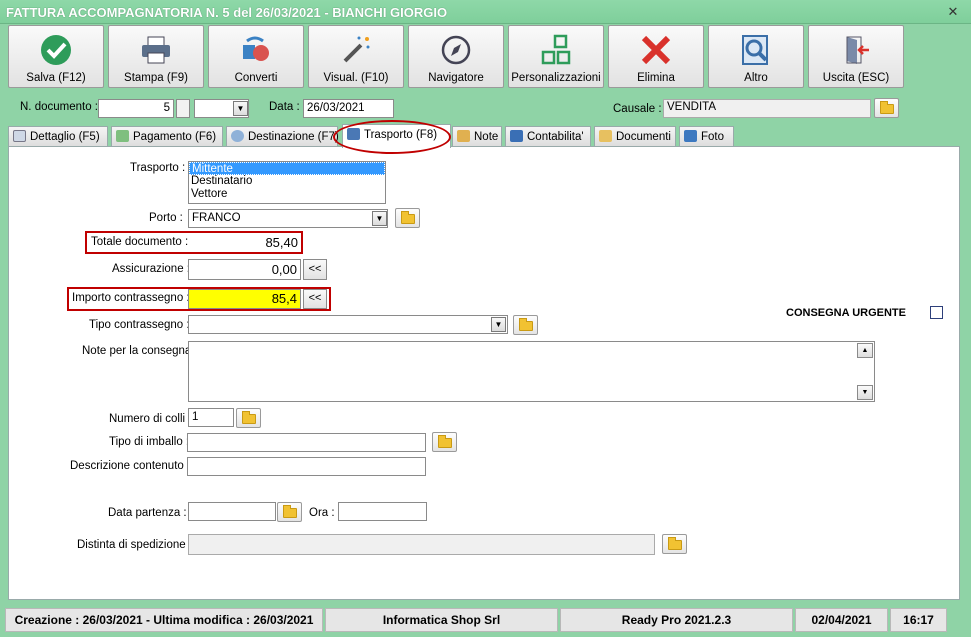 The image size is (971, 637). What do you see at coordinates (183, 108) in the screenshot?
I see `doc-number-spinner` at bounding box center [183, 108].